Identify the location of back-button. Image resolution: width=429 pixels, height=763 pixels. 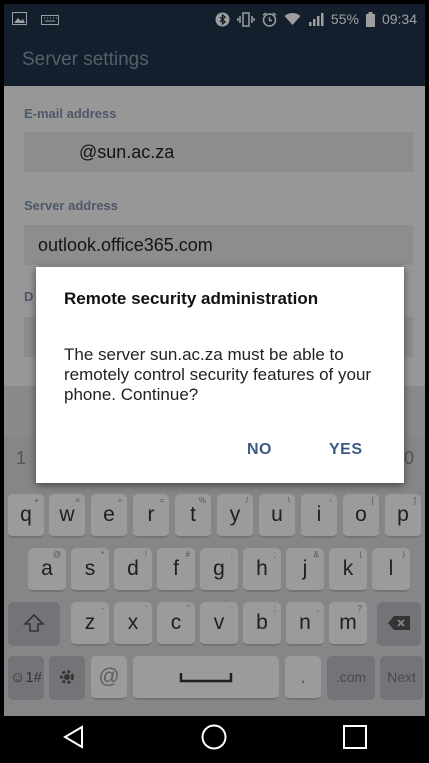
(74, 739).